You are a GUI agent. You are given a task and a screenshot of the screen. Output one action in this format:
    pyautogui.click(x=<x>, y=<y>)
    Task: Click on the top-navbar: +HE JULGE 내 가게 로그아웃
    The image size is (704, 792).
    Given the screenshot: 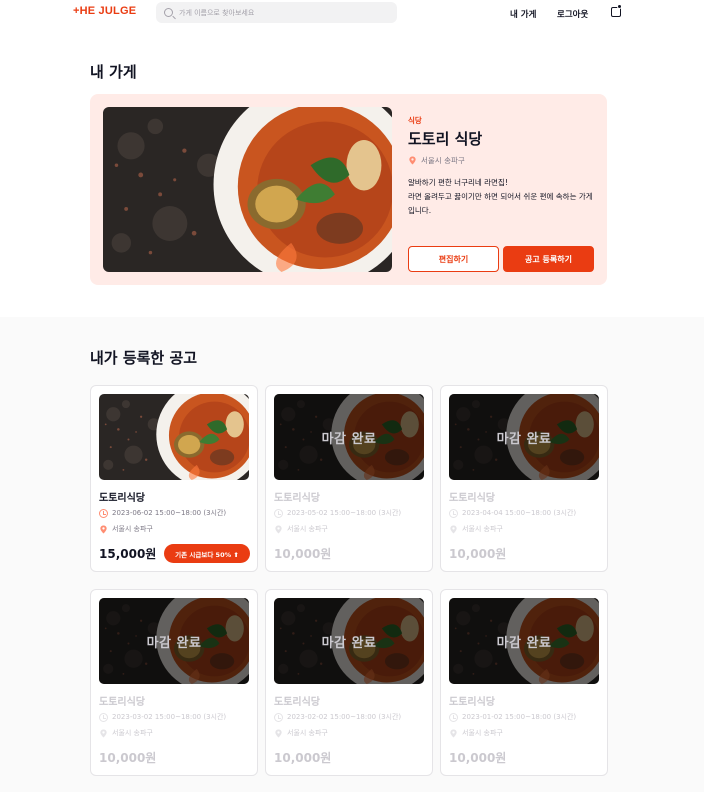 What is the action you would take?
    pyautogui.click(x=352, y=12)
    